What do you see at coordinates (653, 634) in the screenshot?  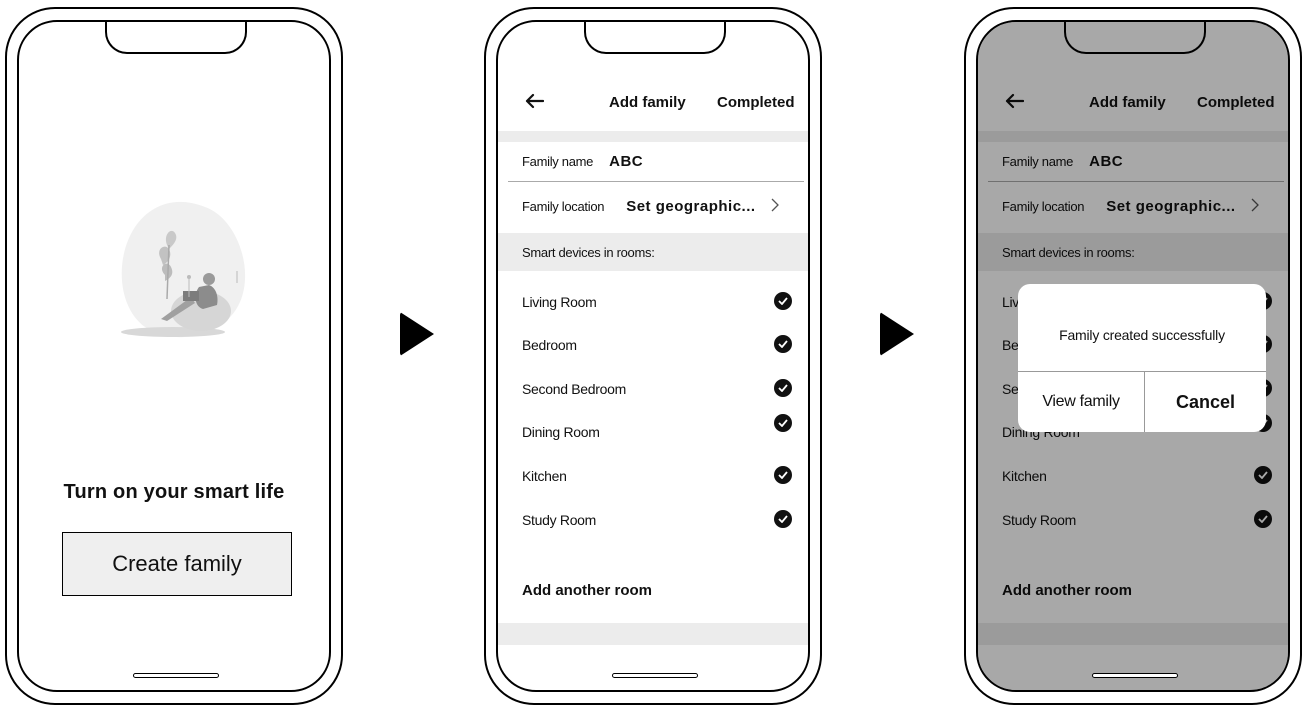 I see `section-divider` at bounding box center [653, 634].